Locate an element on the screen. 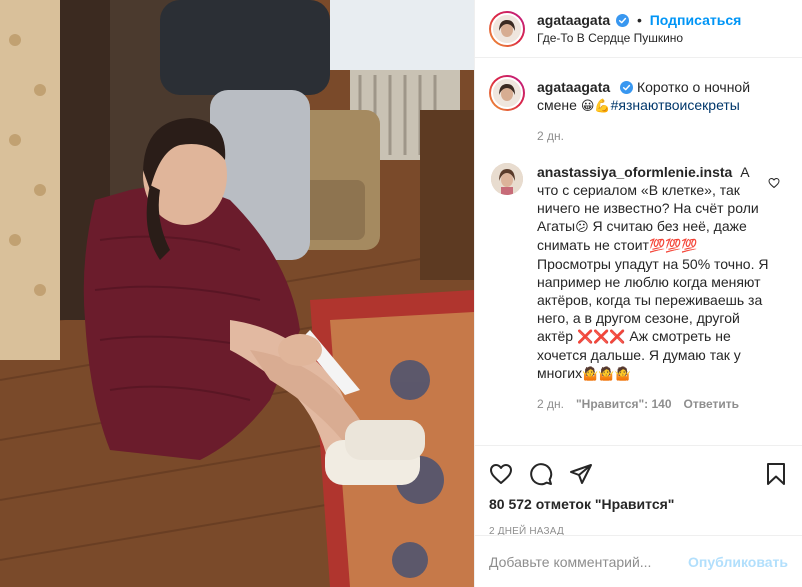 This screenshot has height=587, width=802. author-username: agataagata is located at coordinates (573, 20).